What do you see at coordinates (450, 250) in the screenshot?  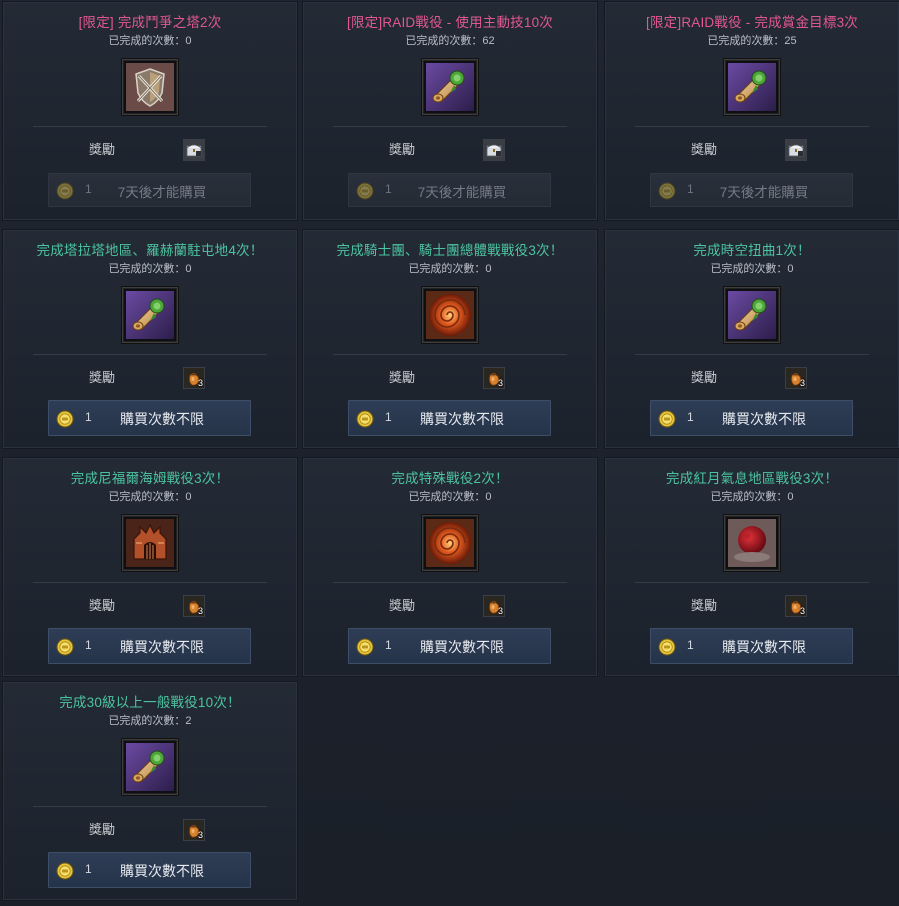 I see `mission-title: 完成騎士團、騎士團總體戰戰役3次！` at bounding box center [450, 250].